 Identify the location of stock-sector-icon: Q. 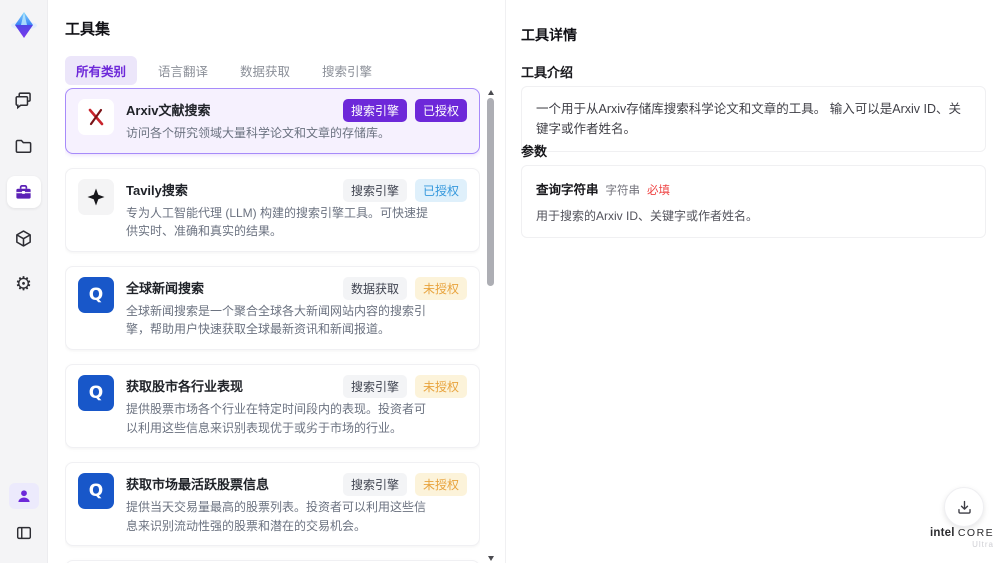
(96, 392).